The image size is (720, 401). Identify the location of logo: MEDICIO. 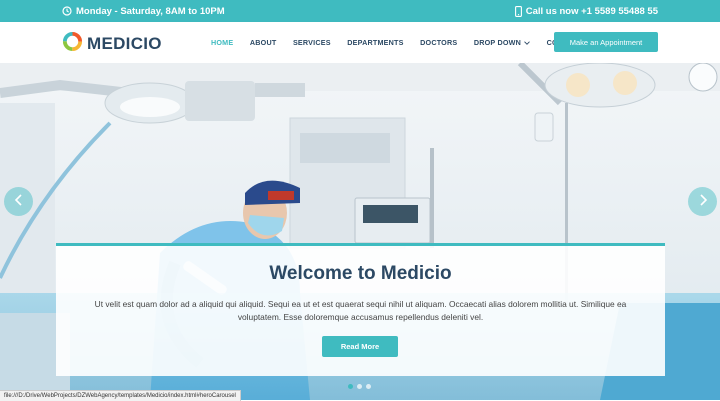
(112, 44).